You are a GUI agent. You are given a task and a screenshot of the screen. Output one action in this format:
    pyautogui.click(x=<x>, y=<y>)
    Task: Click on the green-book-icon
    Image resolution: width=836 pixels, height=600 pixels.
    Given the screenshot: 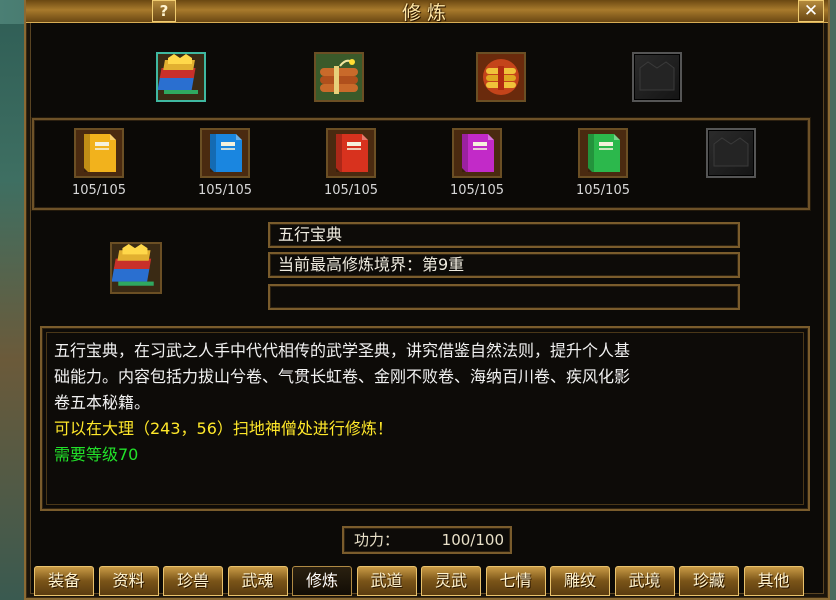 What is the action you would take?
    pyautogui.click(x=603, y=153)
    